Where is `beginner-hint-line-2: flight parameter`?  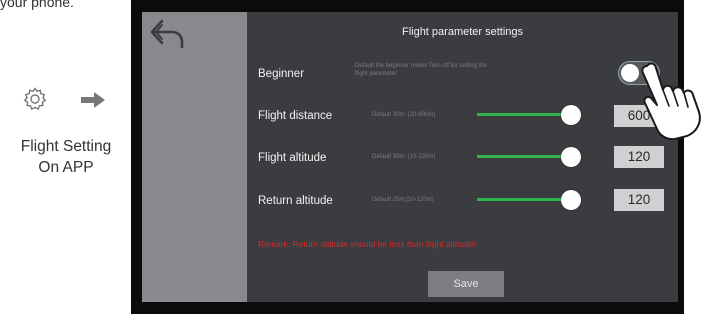
beginner-hint-line-2: flight parameter is located at coordinates (376, 73).